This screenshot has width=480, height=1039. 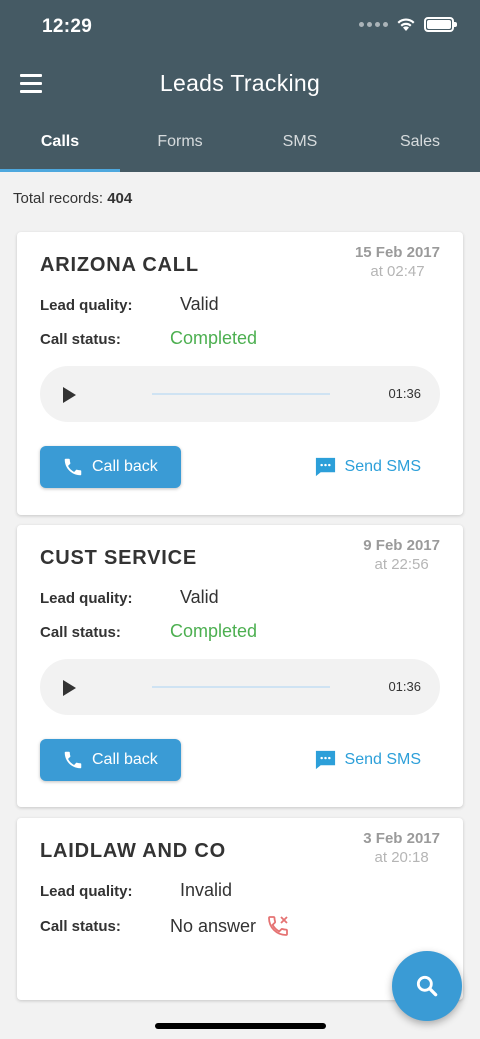 What do you see at coordinates (120, 198) in the screenshot?
I see `total-records-count: 404` at bounding box center [120, 198].